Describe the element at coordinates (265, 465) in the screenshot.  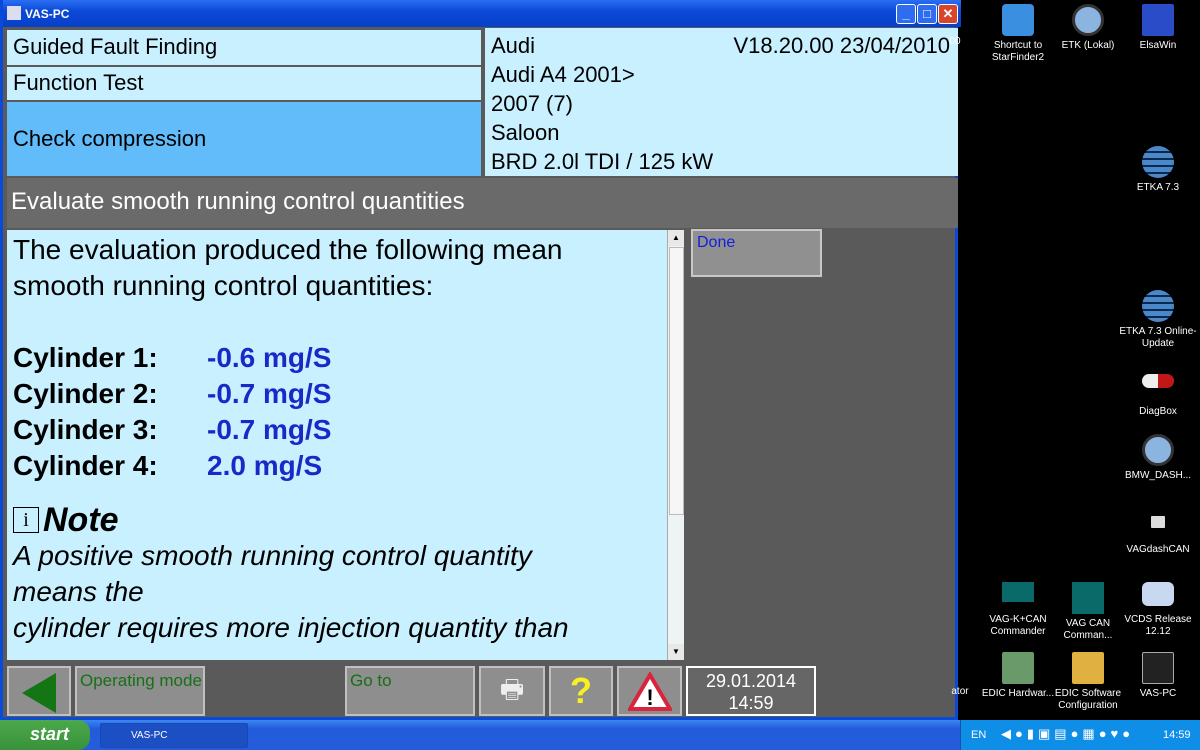
I see `cylinder-value: 2.0 mg/S` at that location.